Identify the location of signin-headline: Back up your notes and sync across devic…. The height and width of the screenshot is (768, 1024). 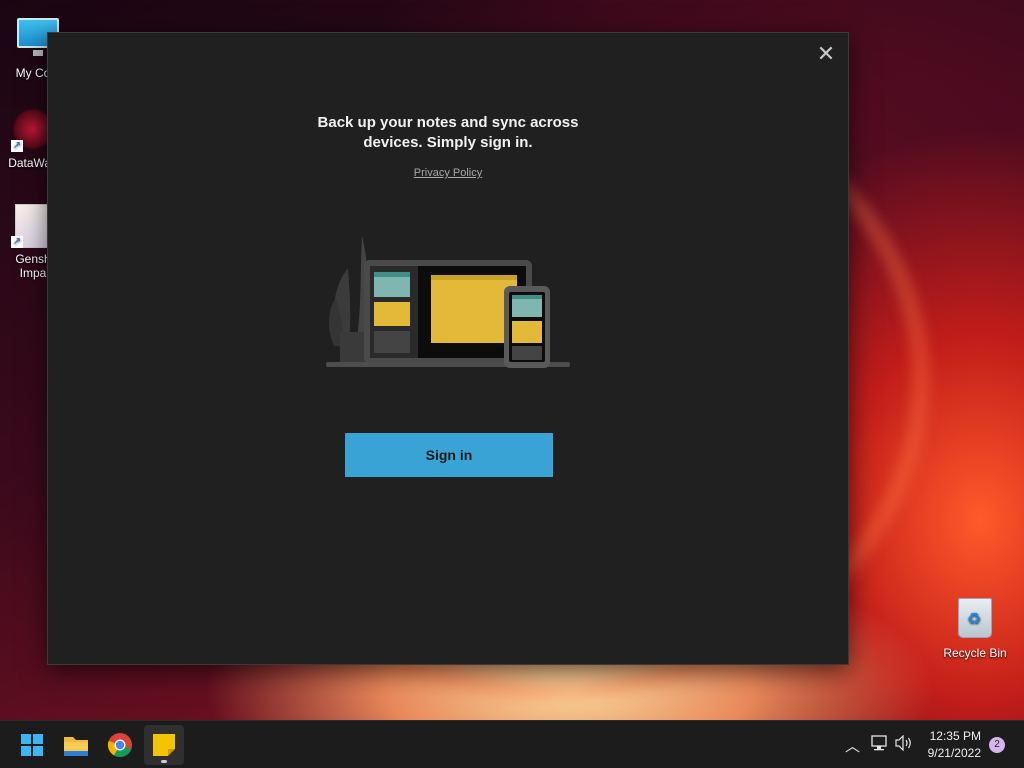
(448, 133).